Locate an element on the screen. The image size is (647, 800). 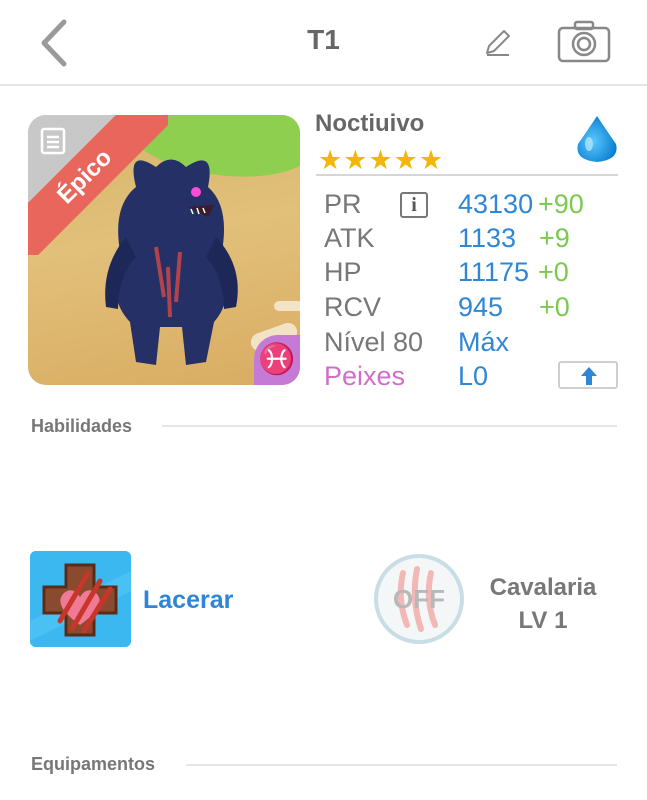
claw-cross-icon is located at coordinates (80, 599).